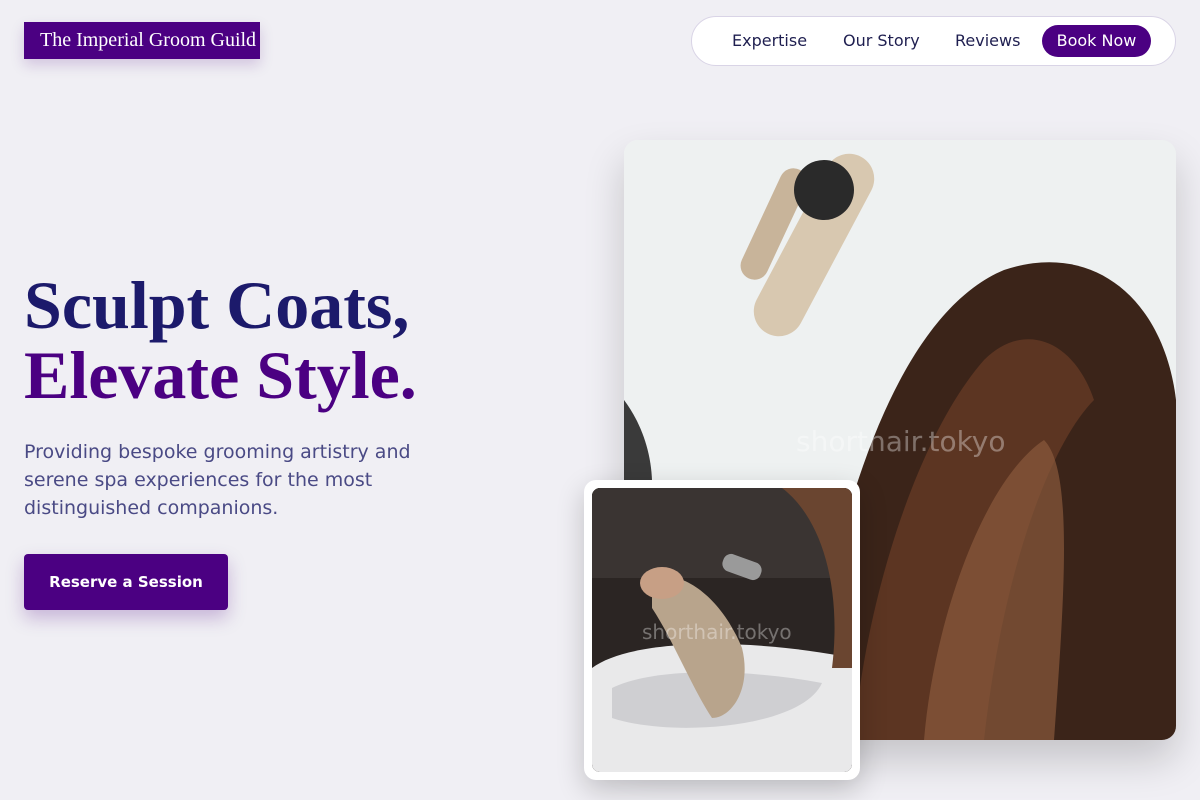 The image size is (1200, 800). Describe the element at coordinates (933, 41) in the screenshot. I see `main-nav: Expertise Our Story Reviews Book Now` at that location.